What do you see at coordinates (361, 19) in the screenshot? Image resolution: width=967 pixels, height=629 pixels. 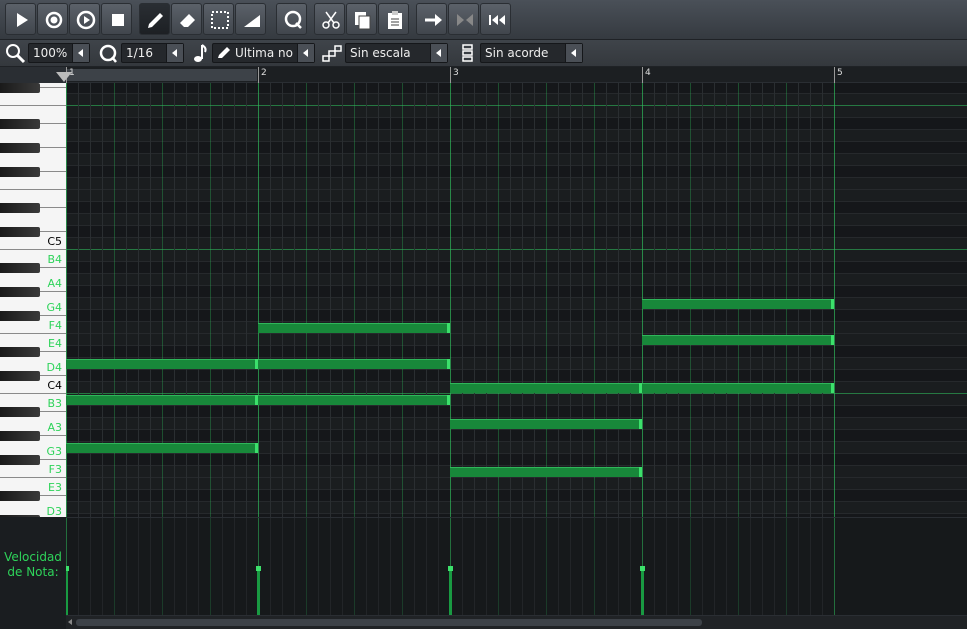 I see `copy-button` at bounding box center [361, 19].